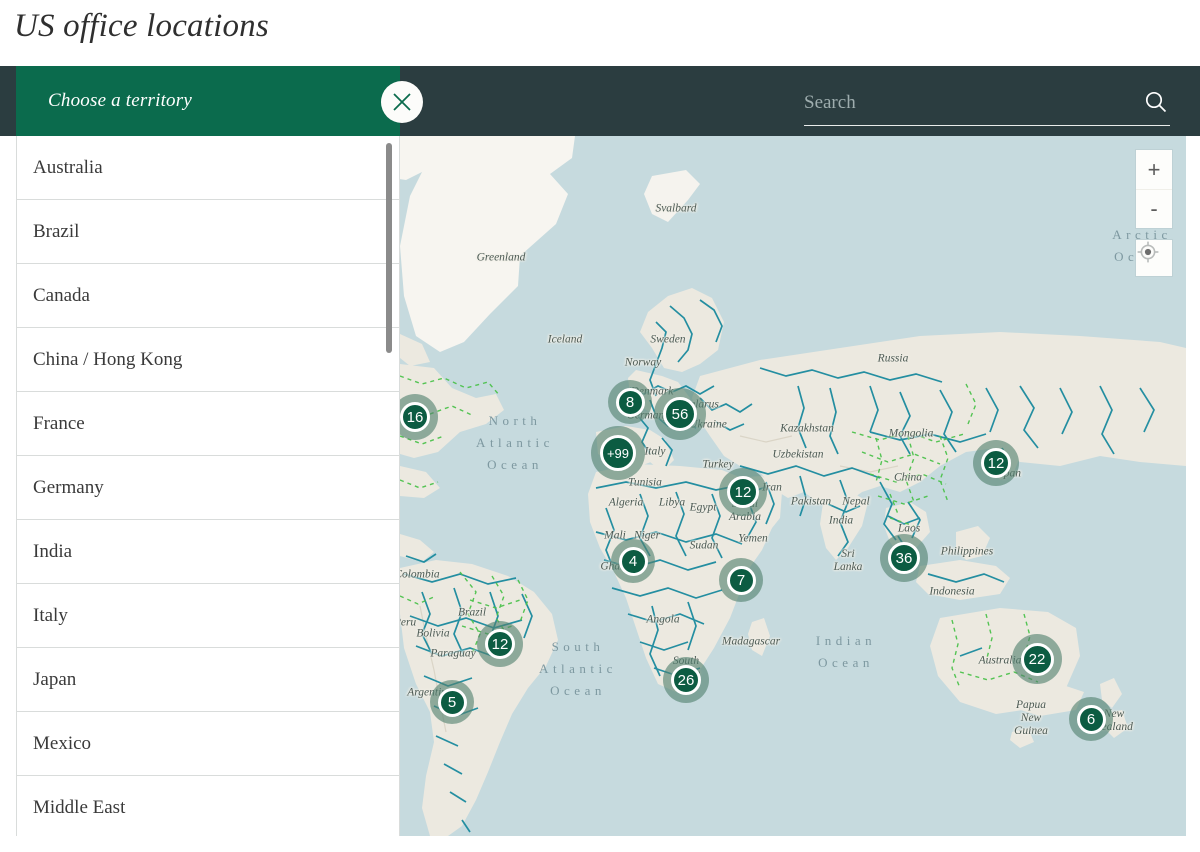 The height and width of the screenshot is (852, 1200). I want to click on territory-list-item: India, so click(208, 552).